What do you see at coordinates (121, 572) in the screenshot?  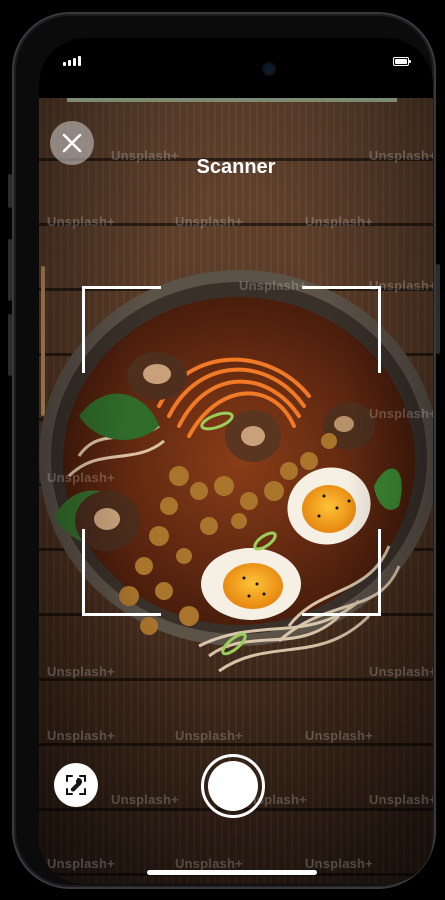 I see `scan-frame-corner-bottom-left` at bounding box center [121, 572].